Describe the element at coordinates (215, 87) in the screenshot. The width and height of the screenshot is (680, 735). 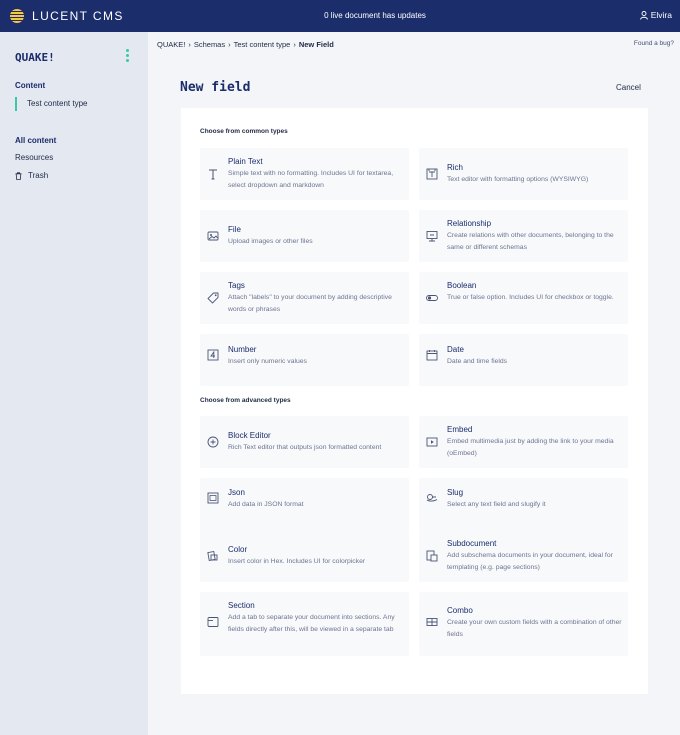
I see `page-title: New field` at that location.